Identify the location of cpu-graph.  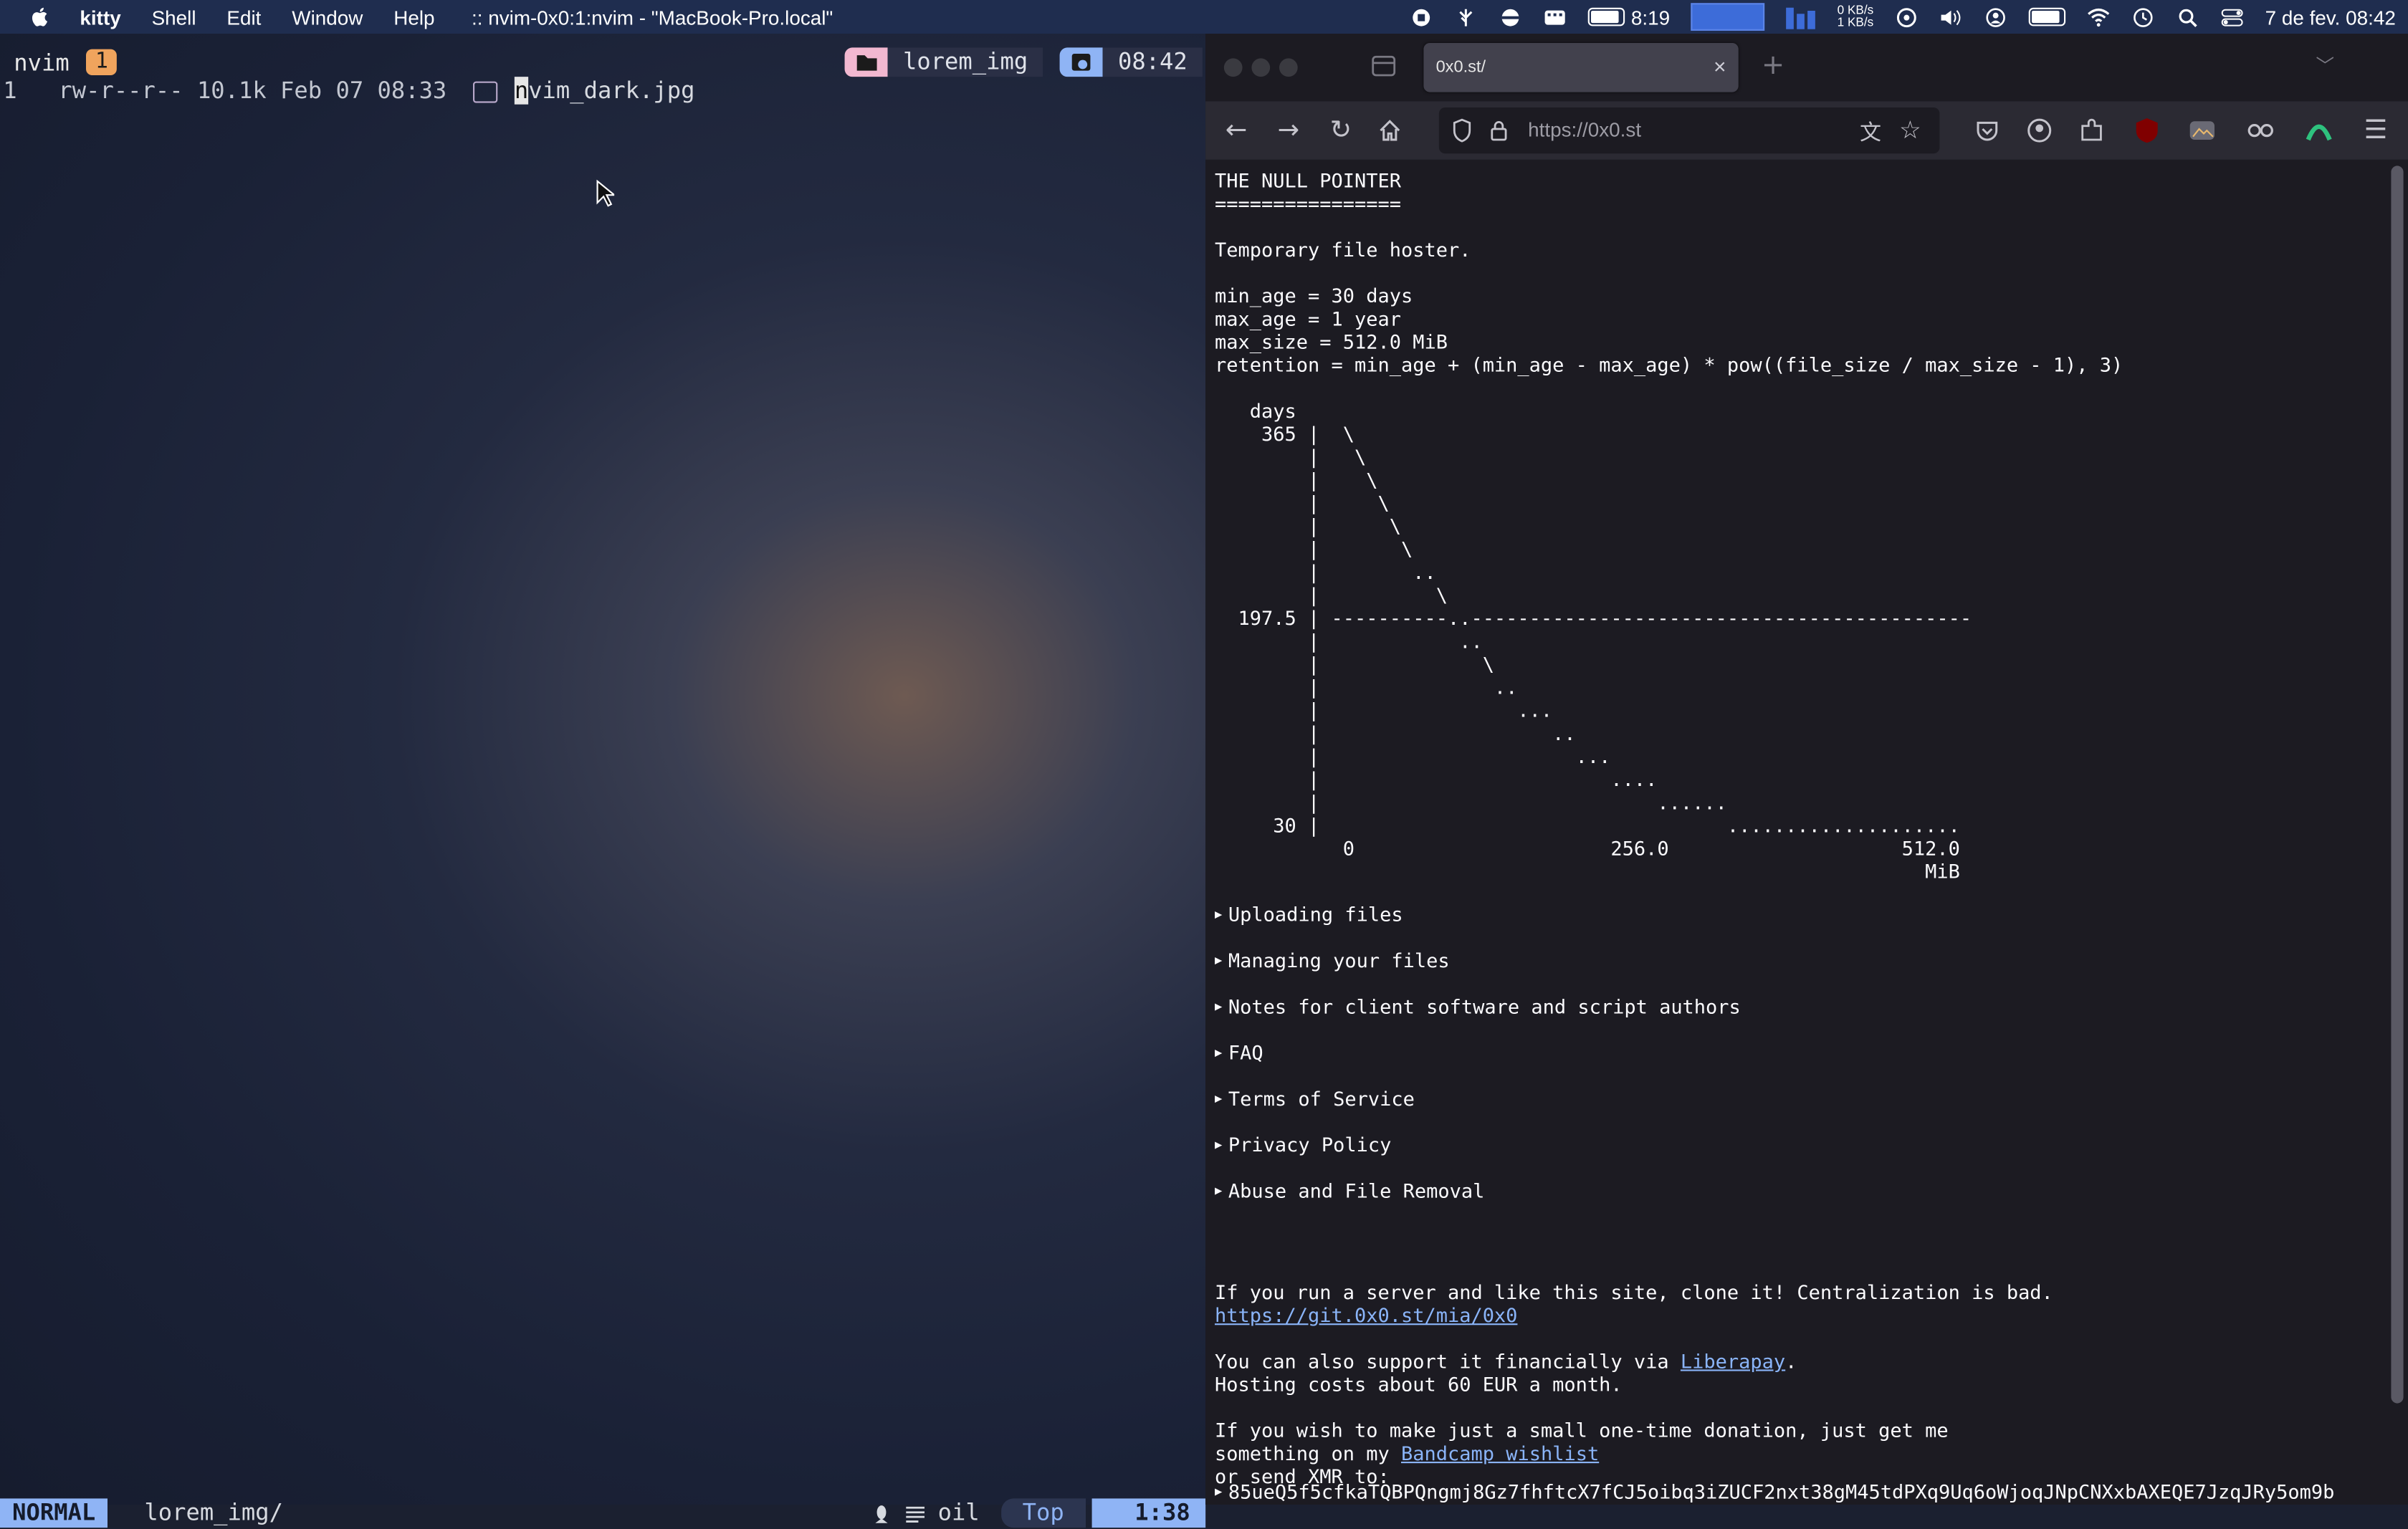
(1728, 17).